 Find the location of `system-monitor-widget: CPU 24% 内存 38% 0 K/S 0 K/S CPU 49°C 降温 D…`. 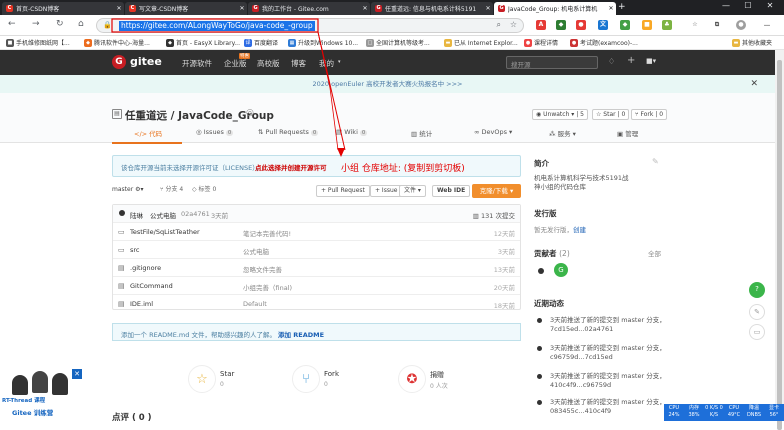

system-monitor-widget: CPU 24% 内存 38% 0 K/S 0 K/S CPU 49°C 降温 D… is located at coordinates (724, 412).